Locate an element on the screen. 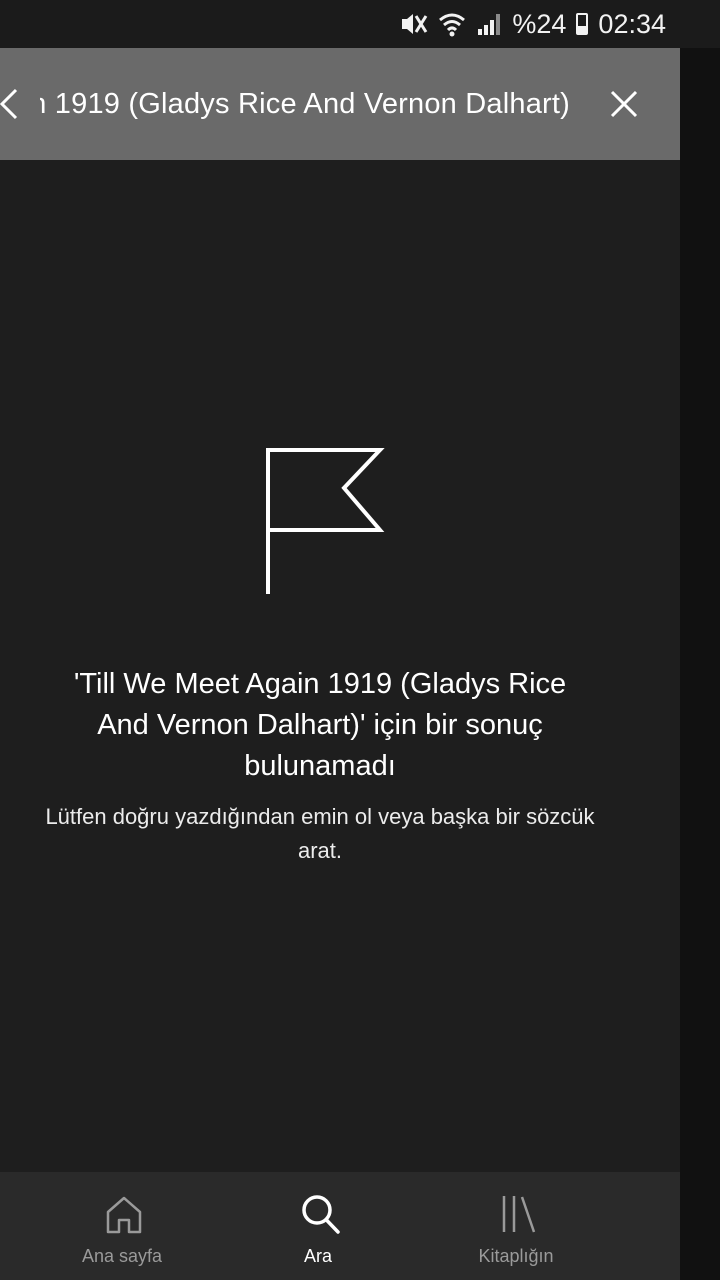 Image resolution: width=720 pixels, height=1280 pixels. bottom-navigation: Ana sayfa Ara Kitaplığın is located at coordinates (340, 1226).